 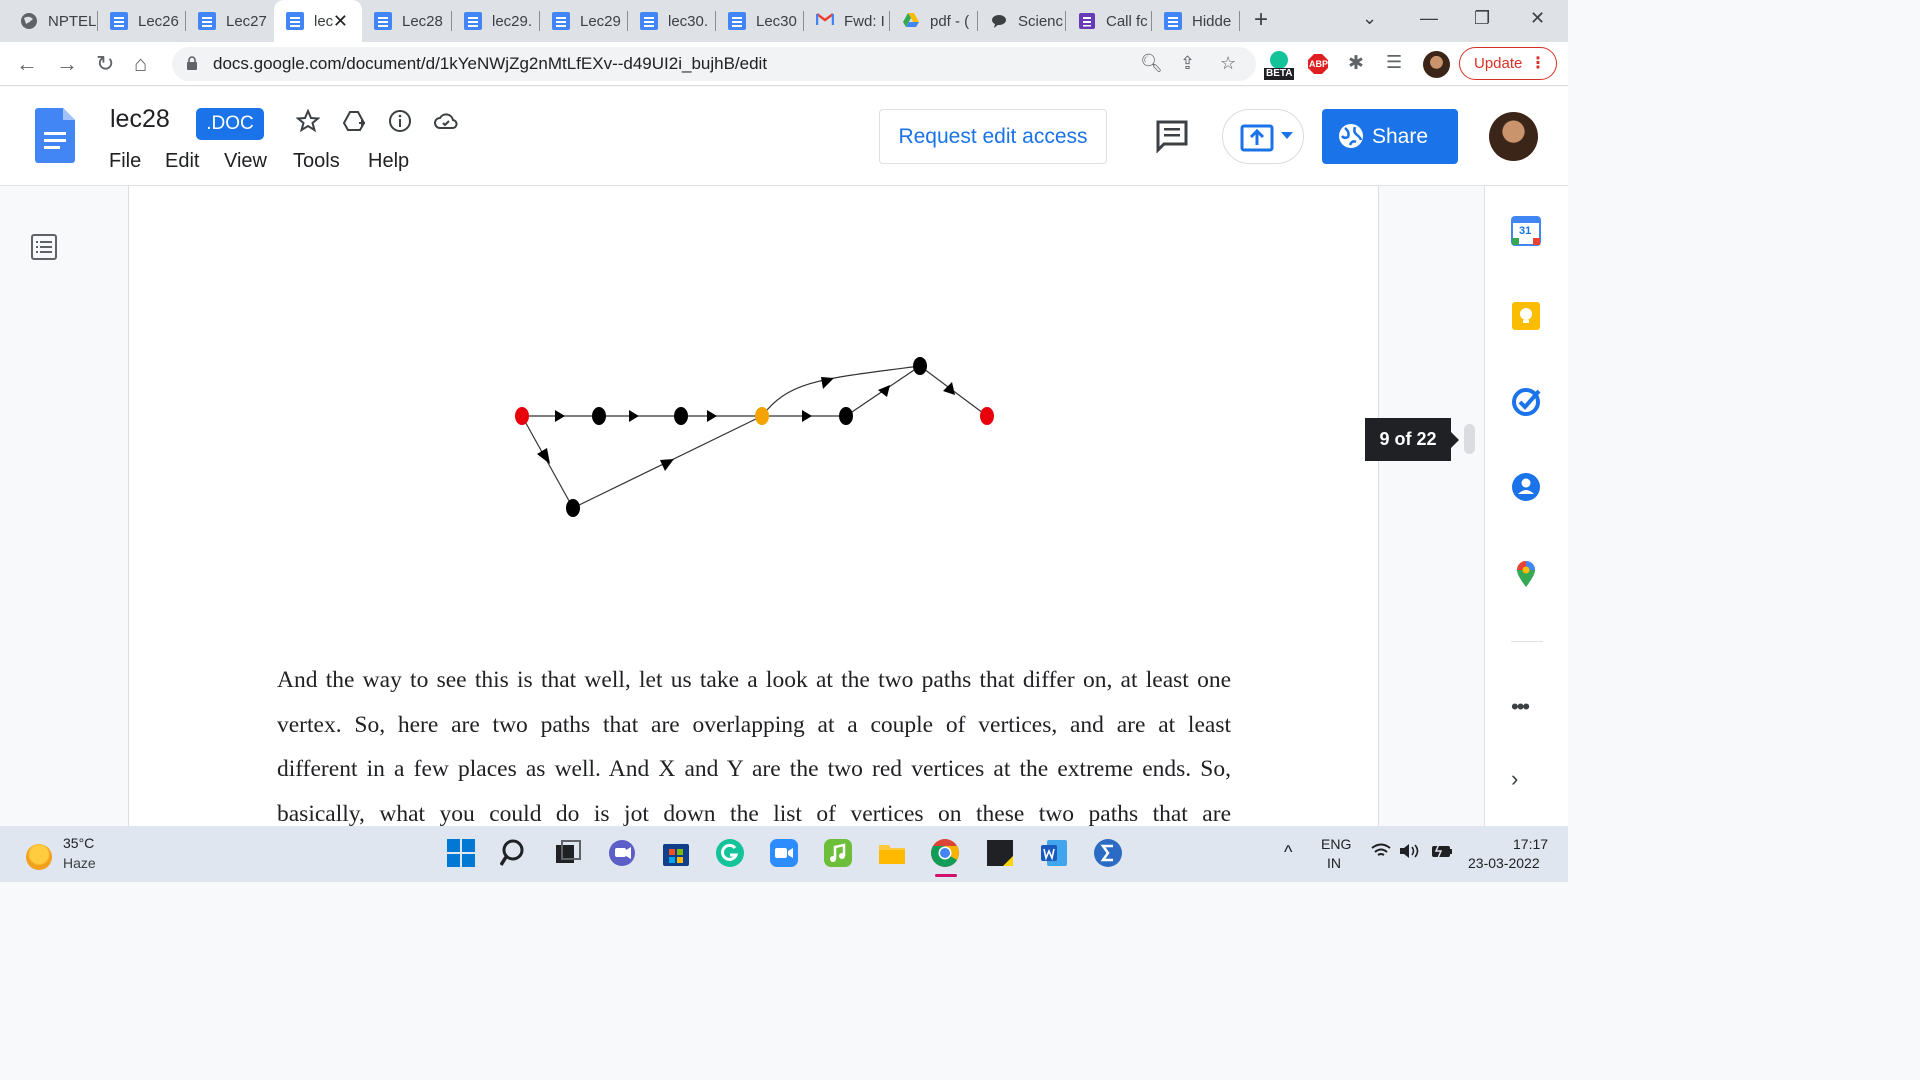 I want to click on browser-tab: Lec29, so click(x=584, y=21).